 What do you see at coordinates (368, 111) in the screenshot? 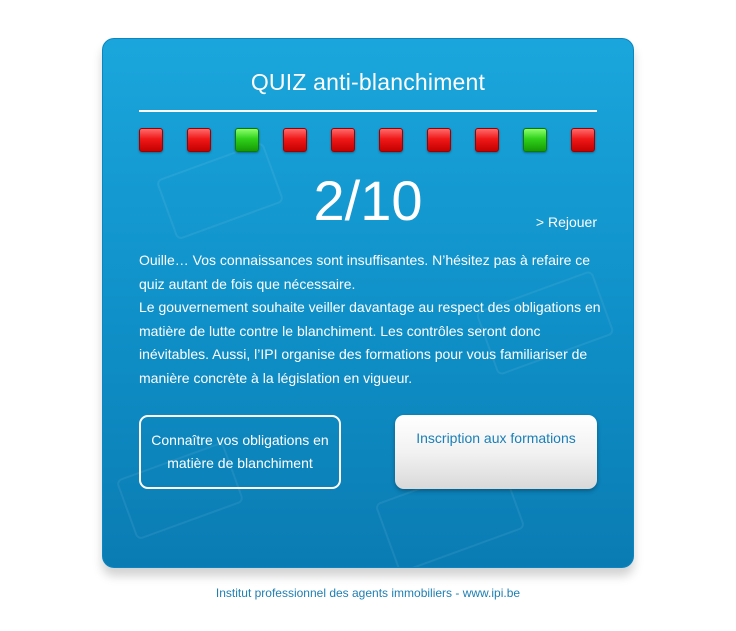
I see `title-divider` at bounding box center [368, 111].